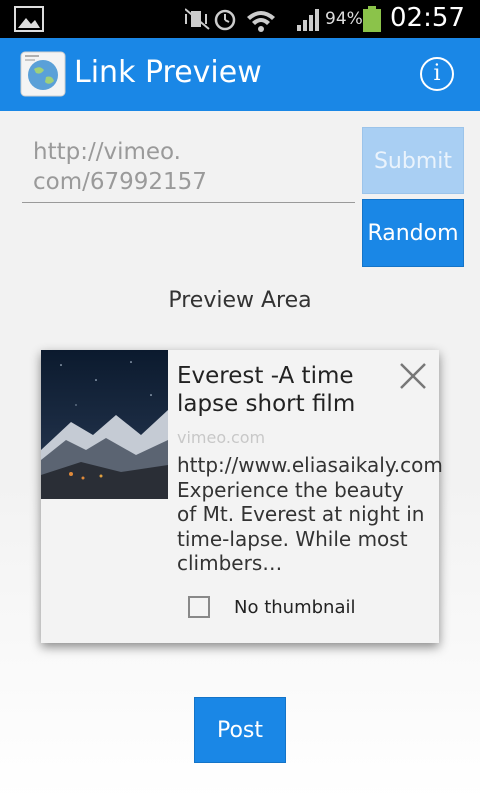 The width and height of the screenshot is (480, 800). Describe the element at coordinates (221, 437) in the screenshot. I see `preview-domain: vimeo.com` at that location.